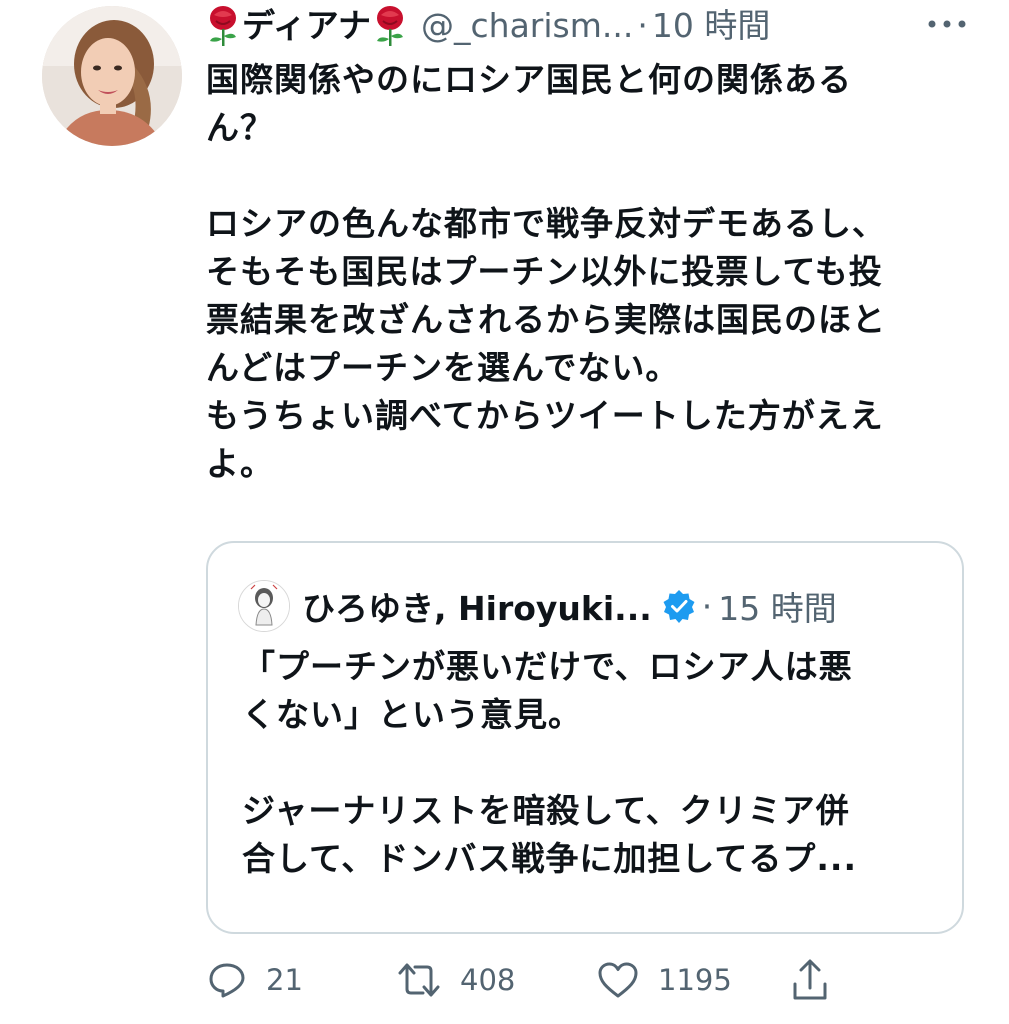  Describe the element at coordinates (545, 415) in the screenshot. I see `body-line: もうちょい調べてからツイートした方がええ` at that location.